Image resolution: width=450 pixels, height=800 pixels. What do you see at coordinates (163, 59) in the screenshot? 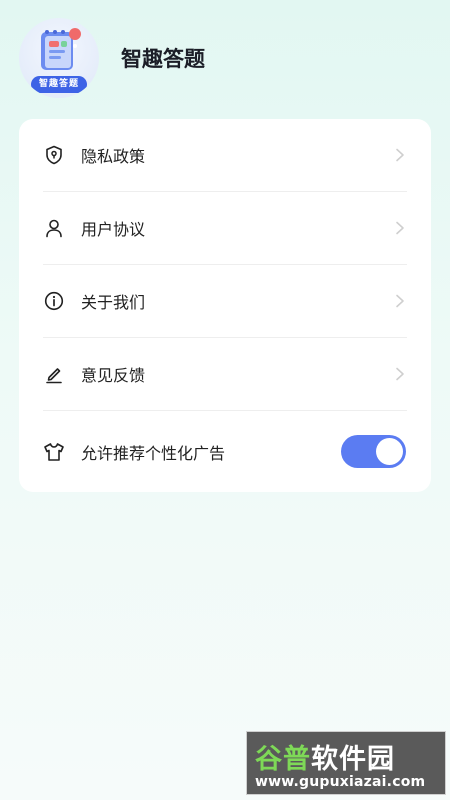
I see `app-title: 智趣答题` at bounding box center [163, 59].